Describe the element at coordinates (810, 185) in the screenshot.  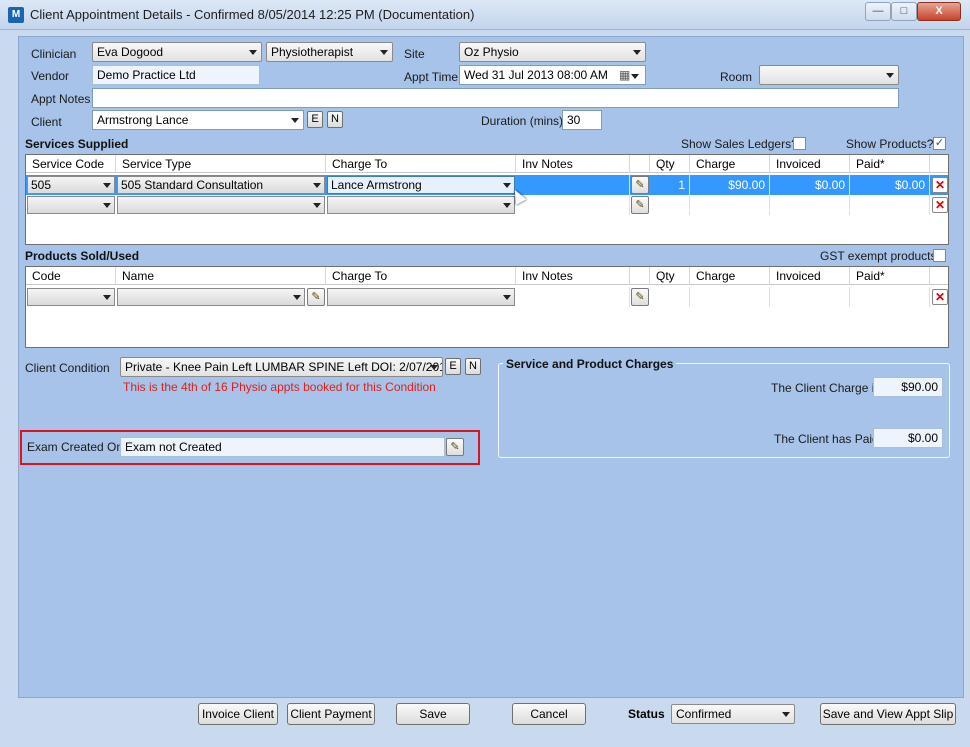
I see `invoiced-cell: $0.00` at that location.